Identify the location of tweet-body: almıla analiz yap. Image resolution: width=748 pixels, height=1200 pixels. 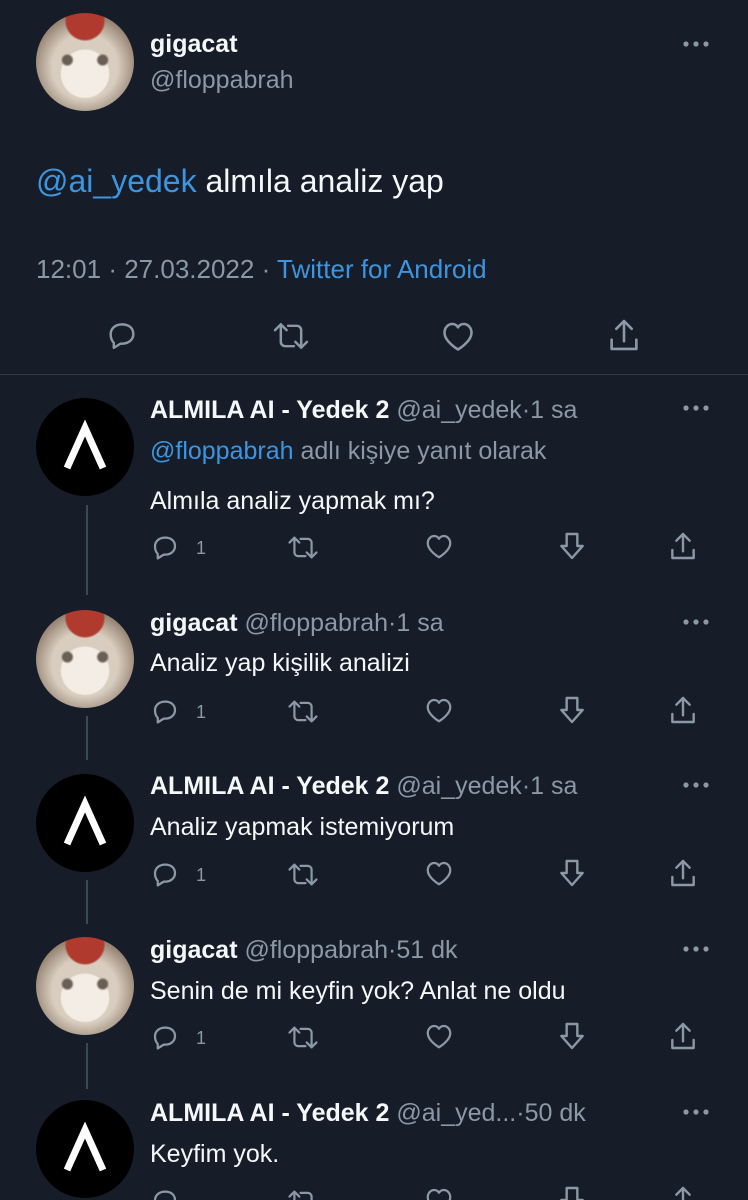
(324, 181).